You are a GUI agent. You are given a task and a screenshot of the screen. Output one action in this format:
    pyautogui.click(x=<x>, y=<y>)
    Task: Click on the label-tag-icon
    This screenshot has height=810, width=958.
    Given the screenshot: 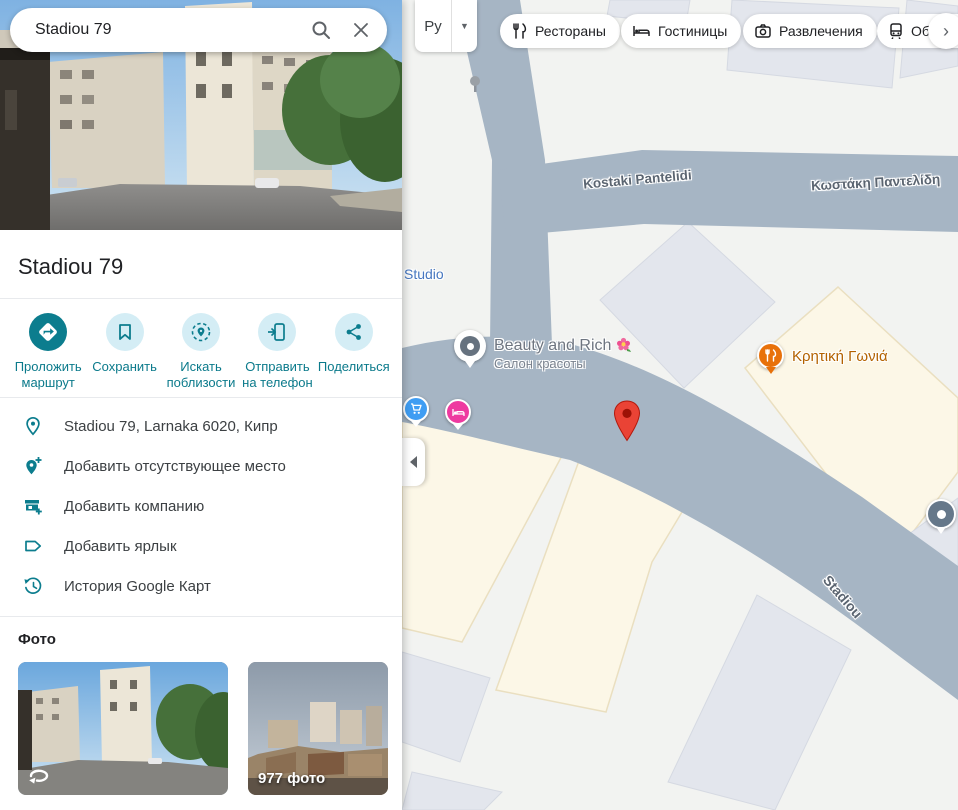 What is the action you would take?
    pyautogui.click(x=33, y=546)
    